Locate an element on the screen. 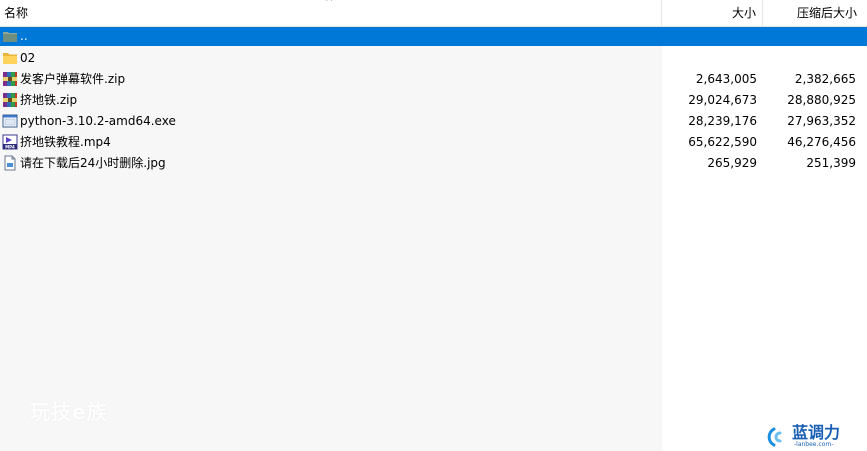  exe-icon is located at coordinates (10, 121).